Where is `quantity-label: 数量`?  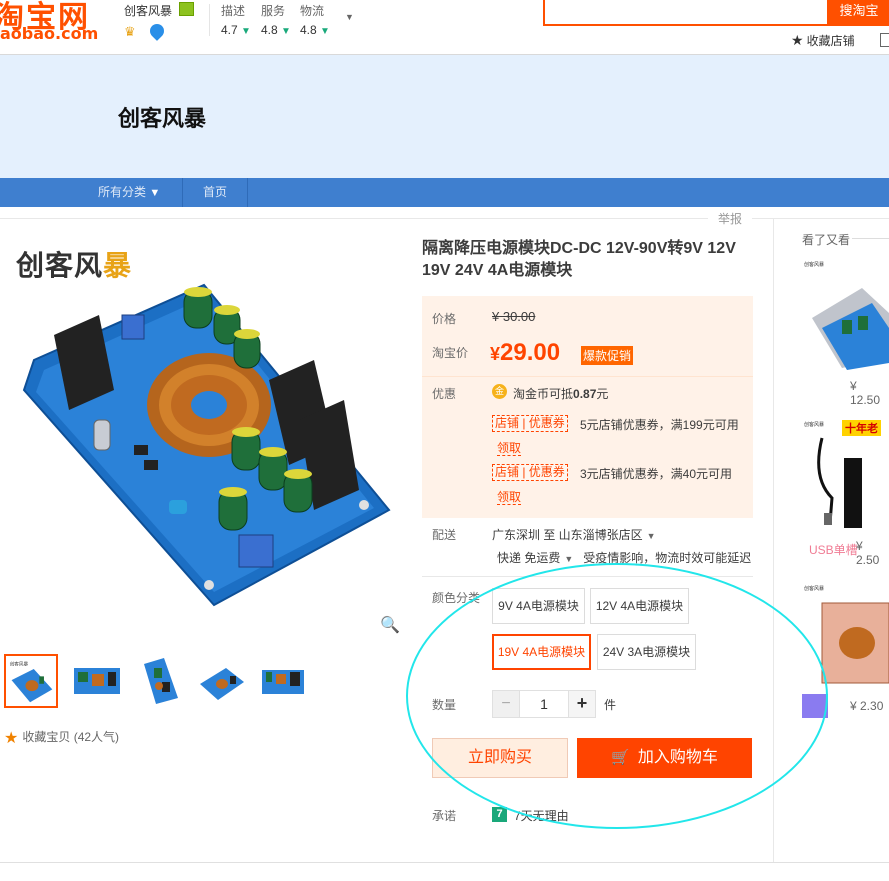
quantity-label: 数量 is located at coordinates (444, 705).